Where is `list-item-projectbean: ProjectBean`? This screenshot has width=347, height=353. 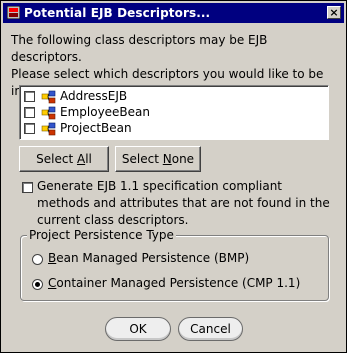
list-item-projectbean: ProjectBean is located at coordinates (174, 129).